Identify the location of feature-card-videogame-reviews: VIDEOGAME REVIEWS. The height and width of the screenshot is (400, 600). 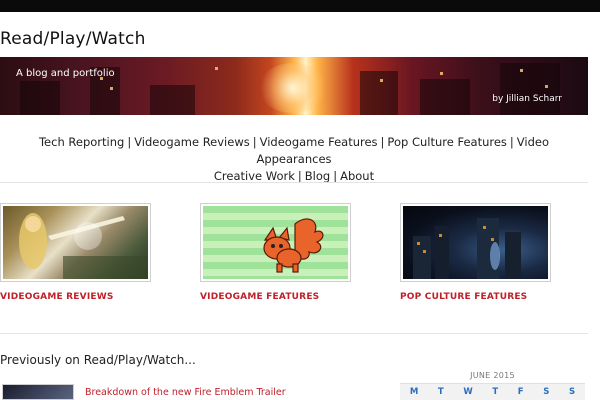
(75, 252).